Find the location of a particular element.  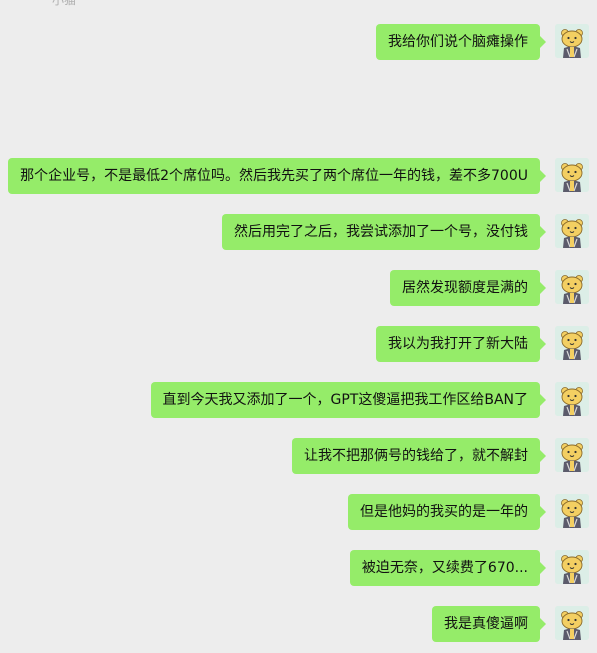

message-bubble: 让我不把那俩号的钱给了，就不解封 is located at coordinates (419, 456).